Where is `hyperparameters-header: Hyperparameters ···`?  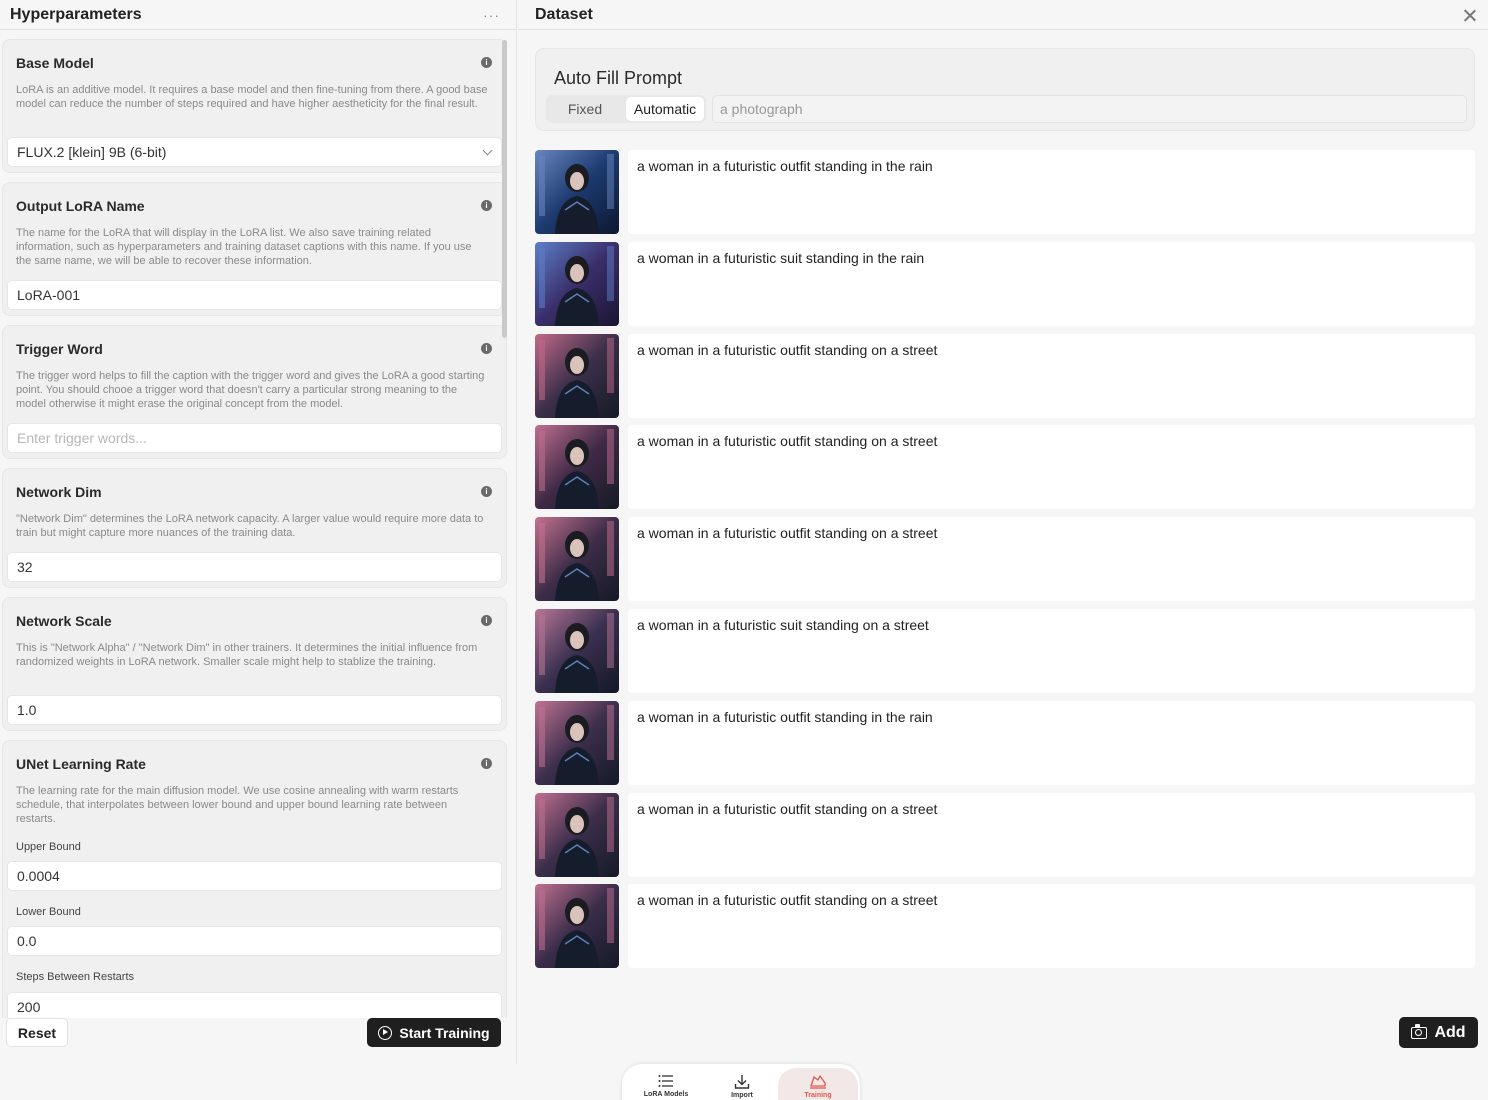 hyperparameters-header: Hyperparameters ··· is located at coordinates (258, 15).